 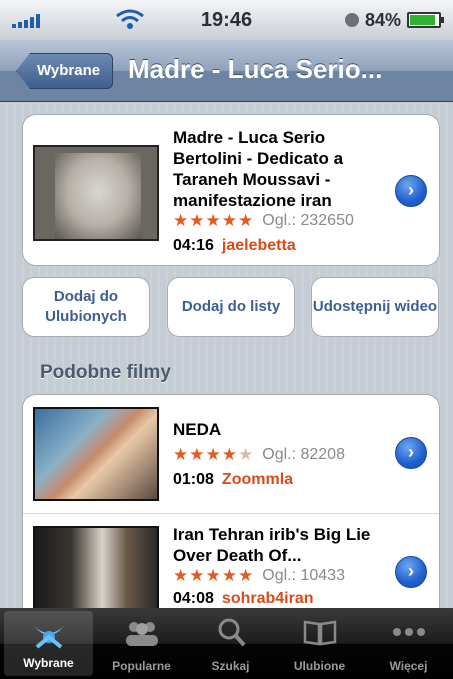 What do you see at coordinates (65, 71) in the screenshot?
I see `back-button: Wybrane` at bounding box center [65, 71].